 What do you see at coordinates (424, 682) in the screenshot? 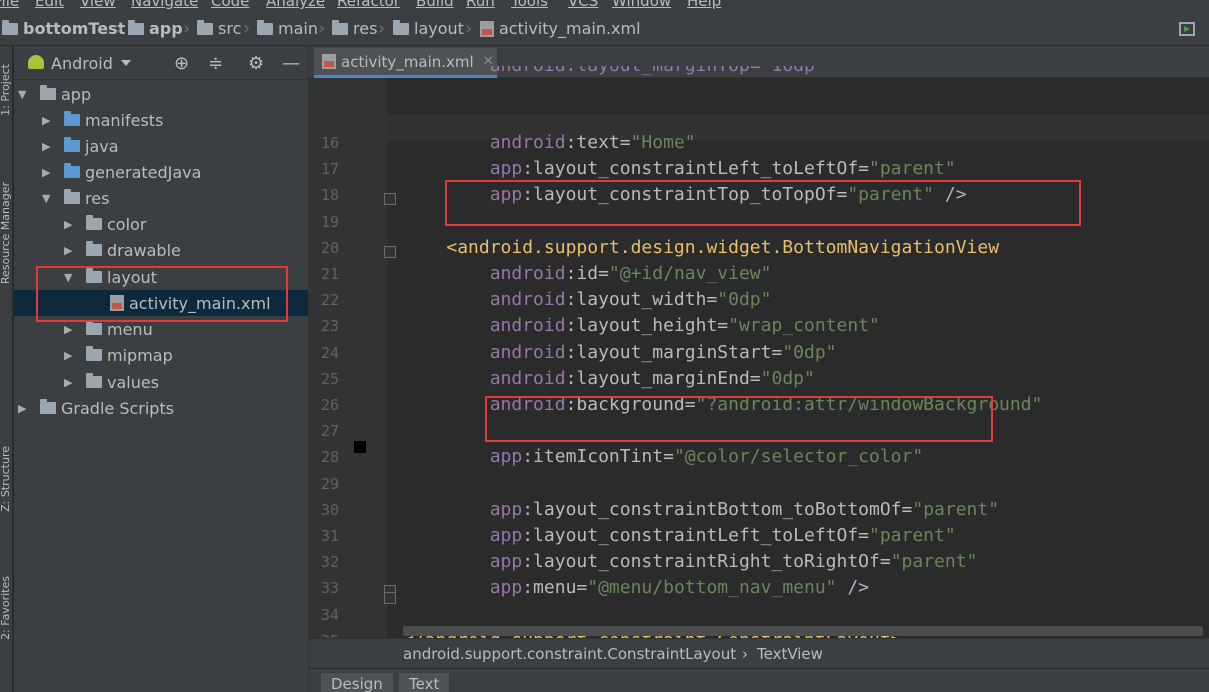
I see `tab-text: Text` at bounding box center [424, 682].